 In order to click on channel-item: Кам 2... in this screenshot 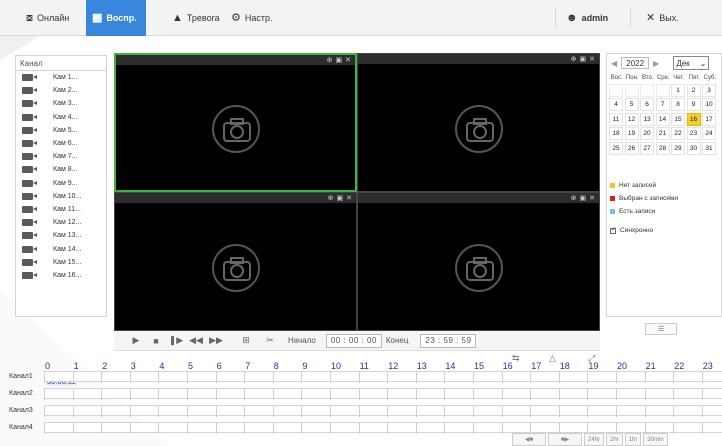, I will do `click(61, 90)`.